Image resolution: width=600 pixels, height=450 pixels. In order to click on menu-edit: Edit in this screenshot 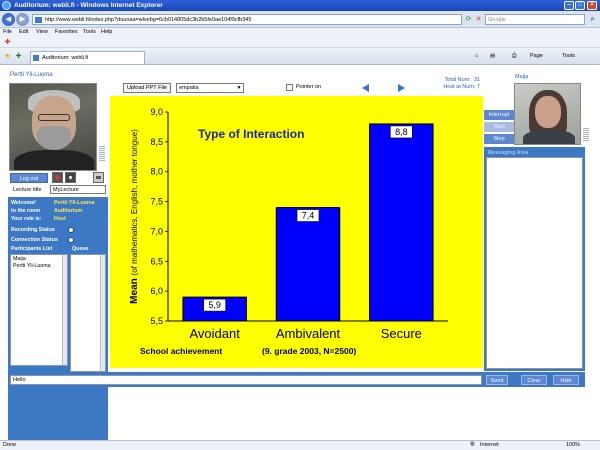, I will do `click(23, 32)`.